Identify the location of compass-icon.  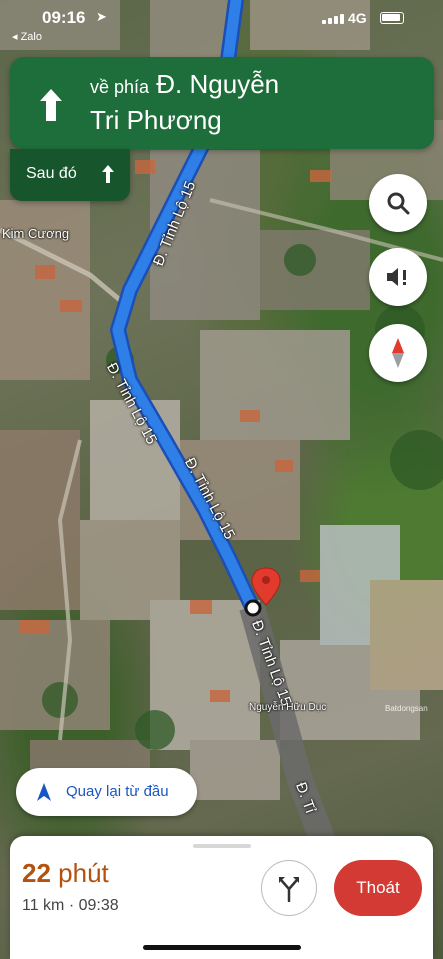
(398, 353).